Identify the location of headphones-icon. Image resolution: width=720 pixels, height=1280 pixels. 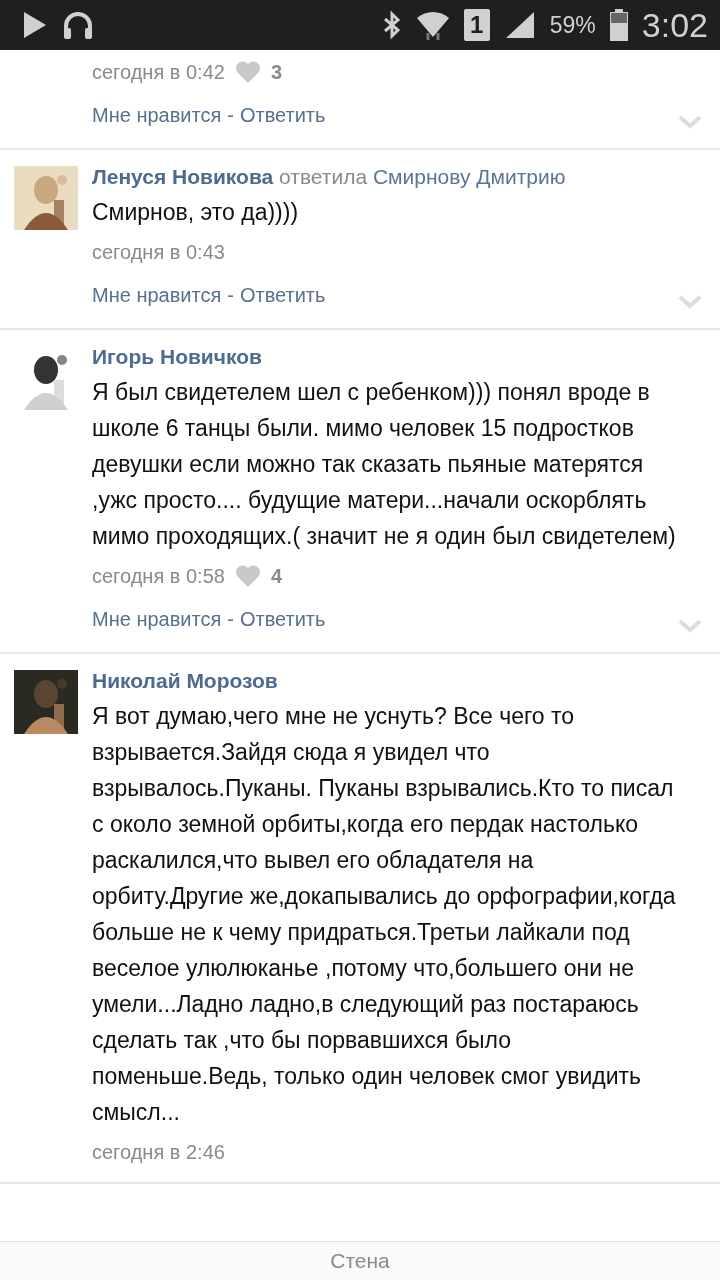
(78, 25).